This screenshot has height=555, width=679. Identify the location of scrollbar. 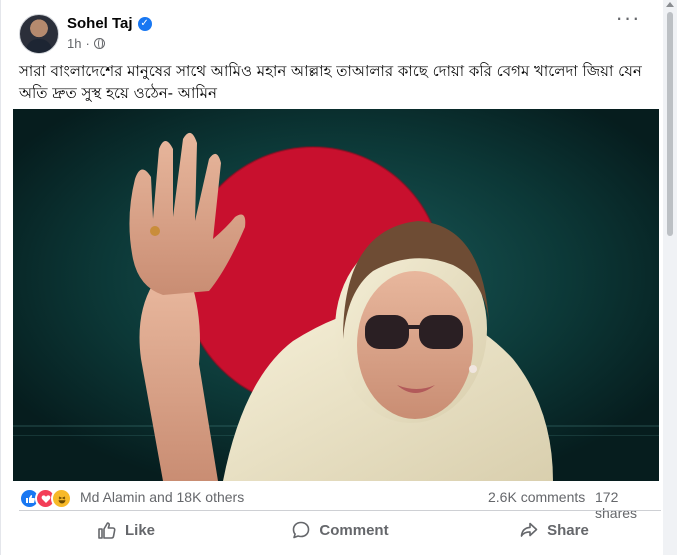
(670, 277).